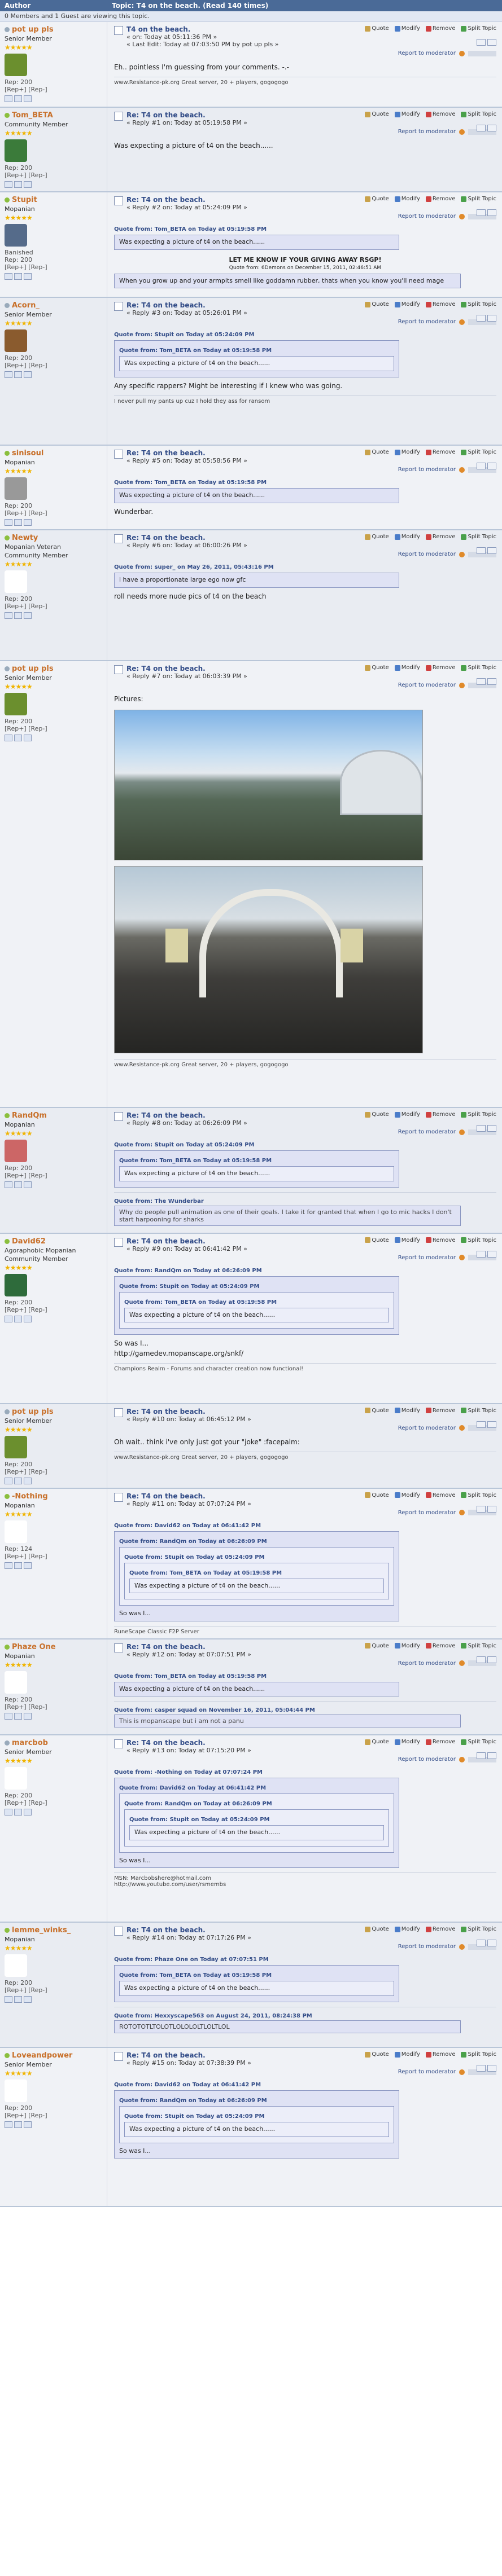  Describe the element at coordinates (34, 1647) in the screenshot. I see `poster-username: Phaze One` at that location.